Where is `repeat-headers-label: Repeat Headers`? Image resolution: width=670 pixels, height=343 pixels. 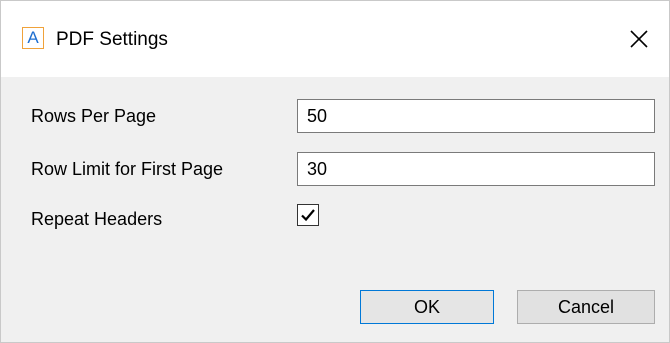
repeat-headers-label: Repeat Headers is located at coordinates (97, 219).